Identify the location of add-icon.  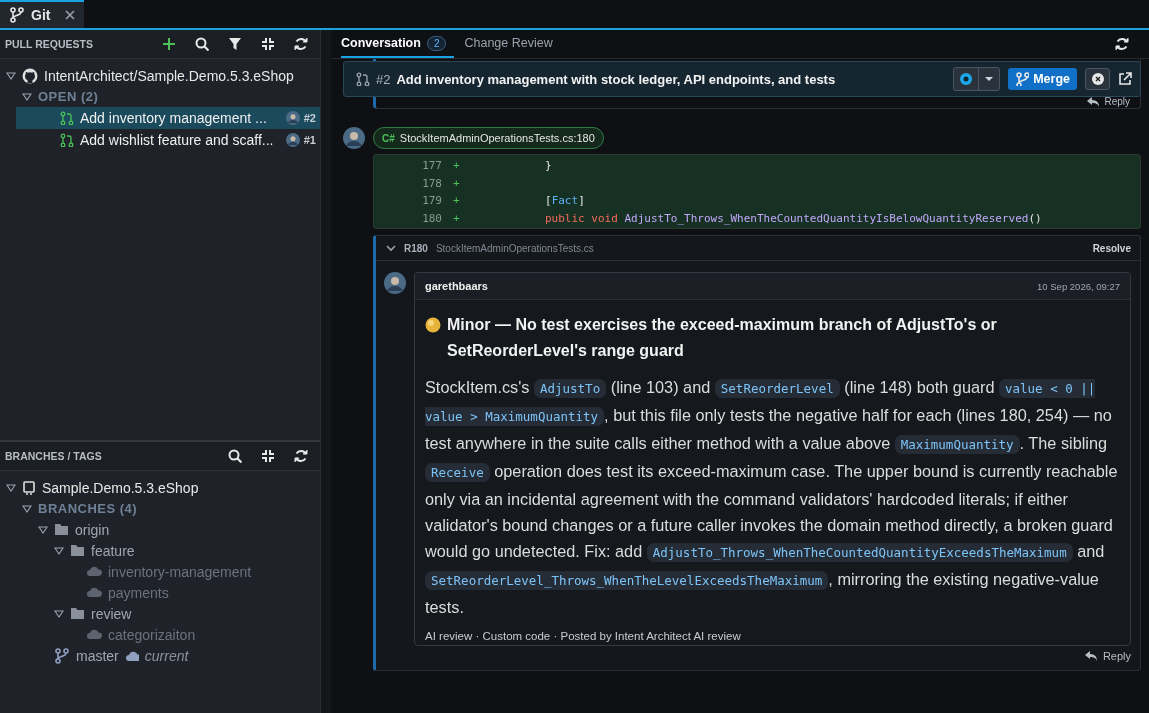
(169, 44).